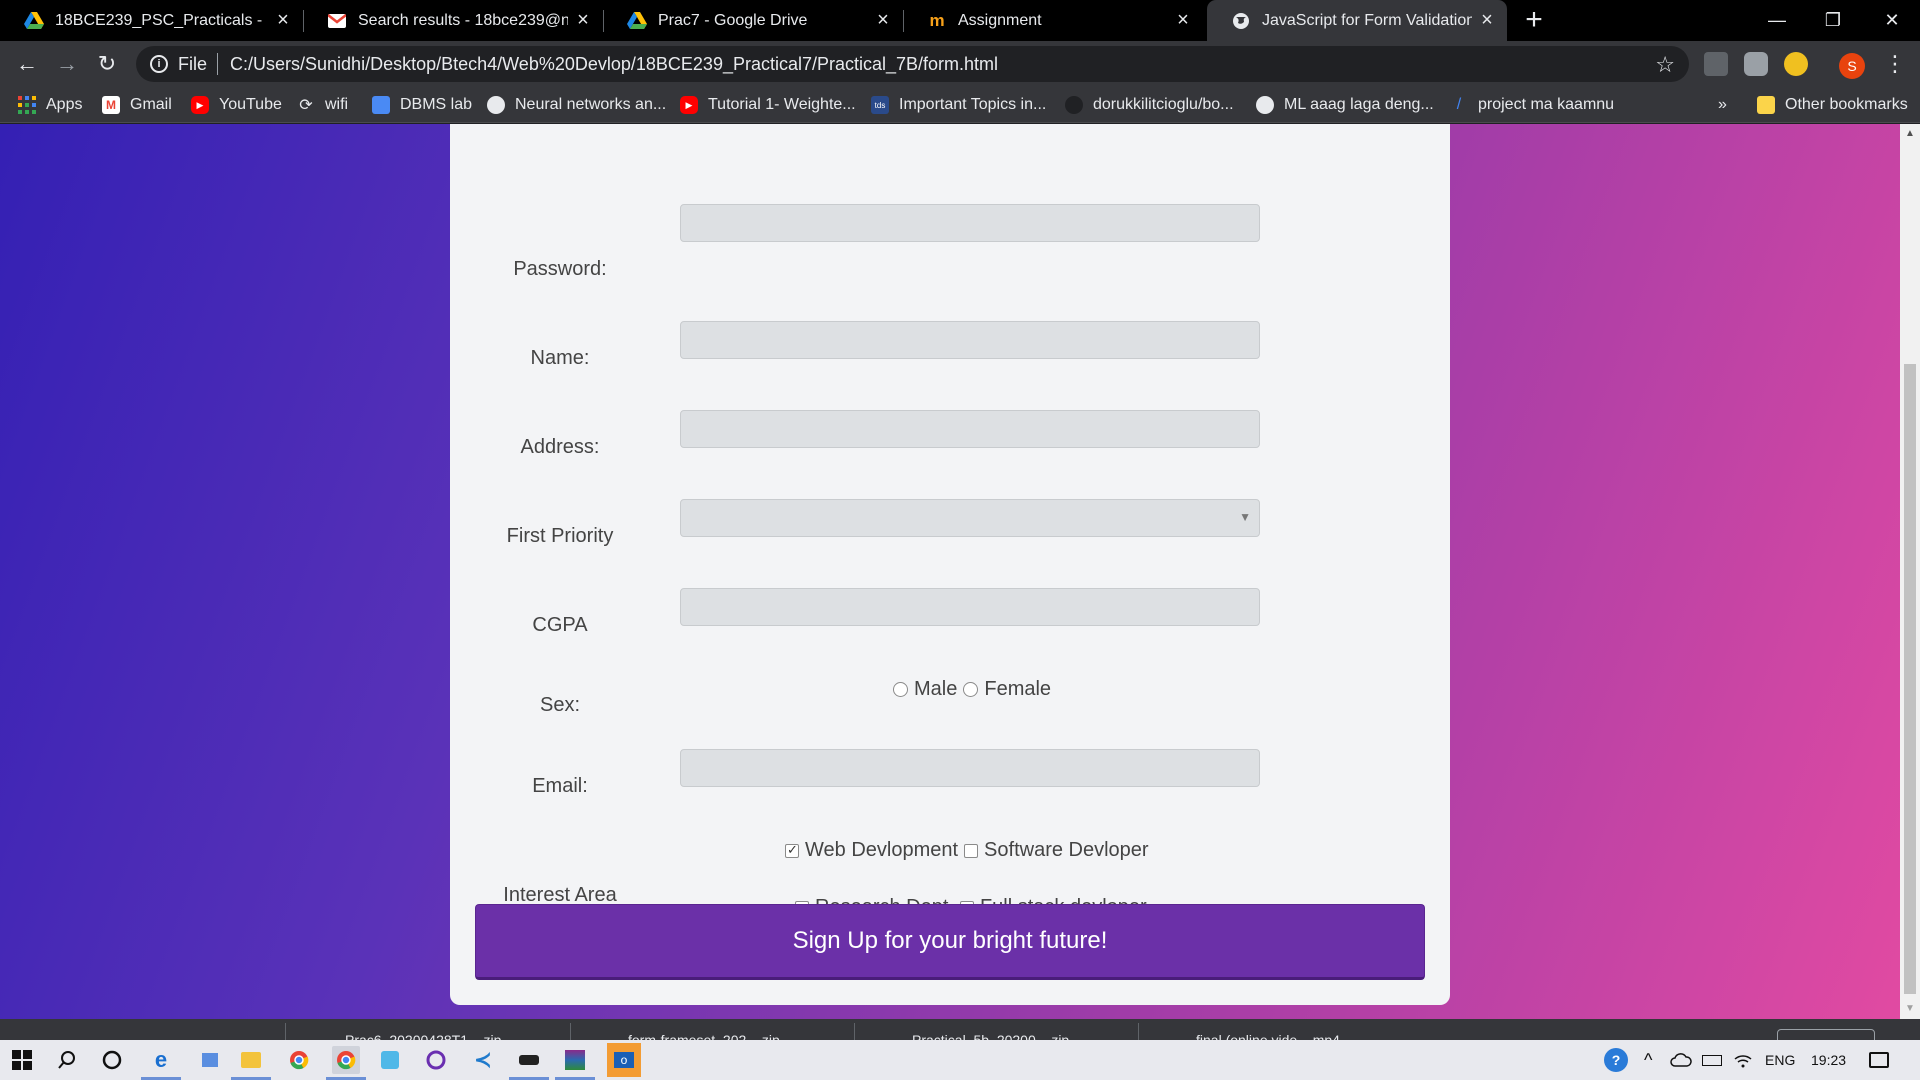 Image resolution: width=1920 pixels, height=1080 pixels. I want to click on name-label: Name:, so click(560, 358).